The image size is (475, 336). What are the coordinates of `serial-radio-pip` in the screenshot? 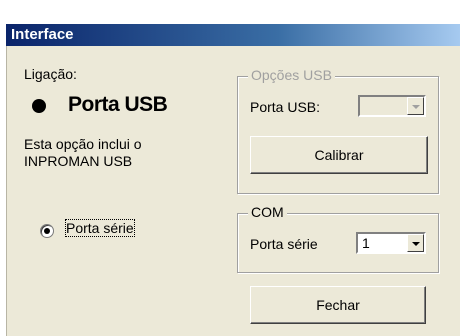 It's located at (47, 231).